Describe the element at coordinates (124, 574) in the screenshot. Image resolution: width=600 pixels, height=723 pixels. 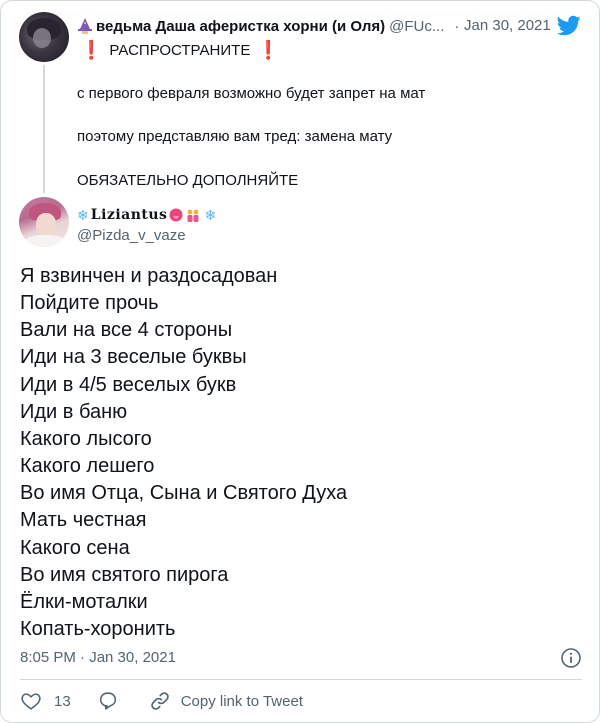
I see `tweet-line: Во имя святого пирога` at that location.